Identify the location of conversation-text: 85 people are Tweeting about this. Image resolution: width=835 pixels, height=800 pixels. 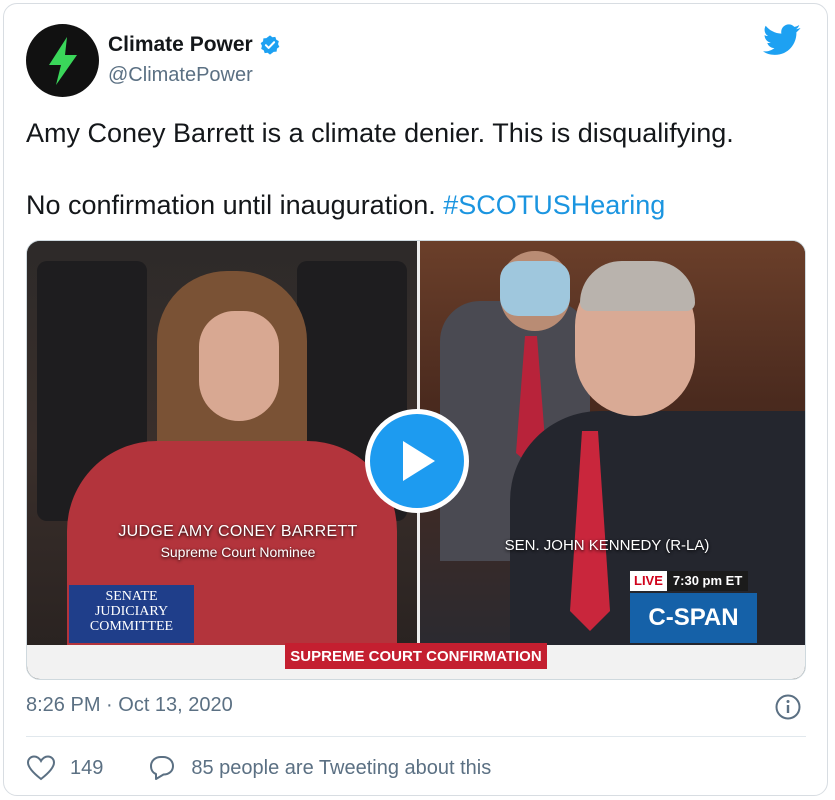
(341, 767).